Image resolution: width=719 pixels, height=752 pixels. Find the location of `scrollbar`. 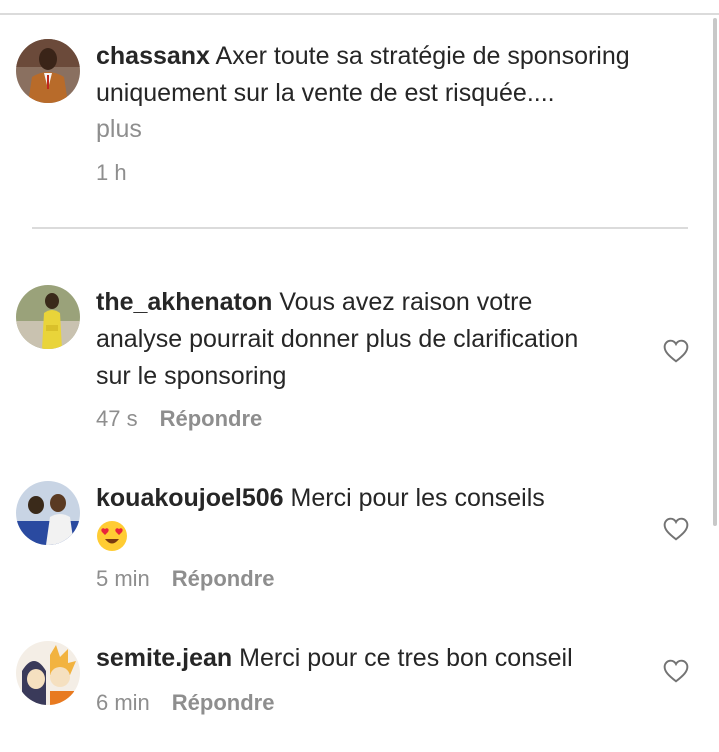

scrollbar is located at coordinates (715, 272).